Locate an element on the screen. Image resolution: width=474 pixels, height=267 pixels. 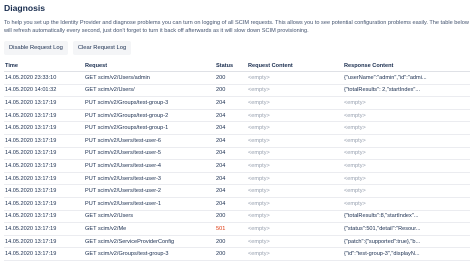
cell-time: 14.05.2020 14:01:32 is located at coordinates (44, 91).